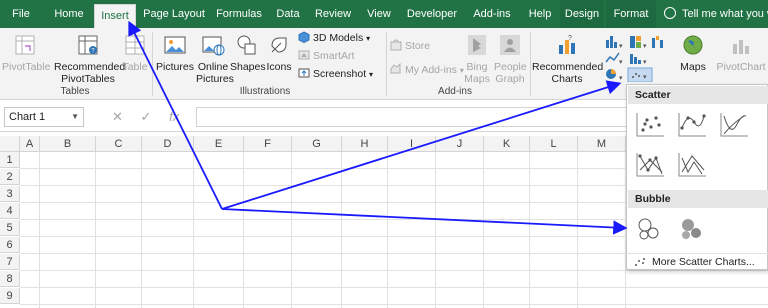 This screenshot has height=308, width=768. I want to click on pictures-button: Pictures, so click(175, 52).